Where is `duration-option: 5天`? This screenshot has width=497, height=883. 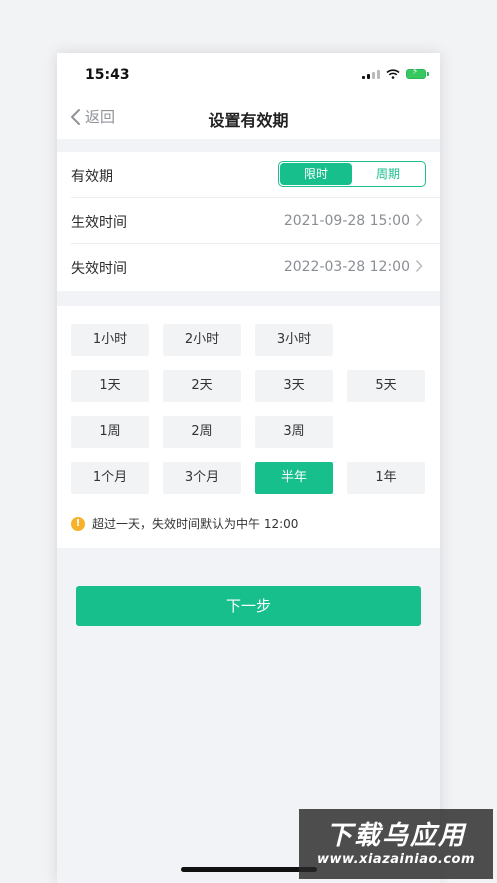 duration-option: 5天 is located at coordinates (386, 386).